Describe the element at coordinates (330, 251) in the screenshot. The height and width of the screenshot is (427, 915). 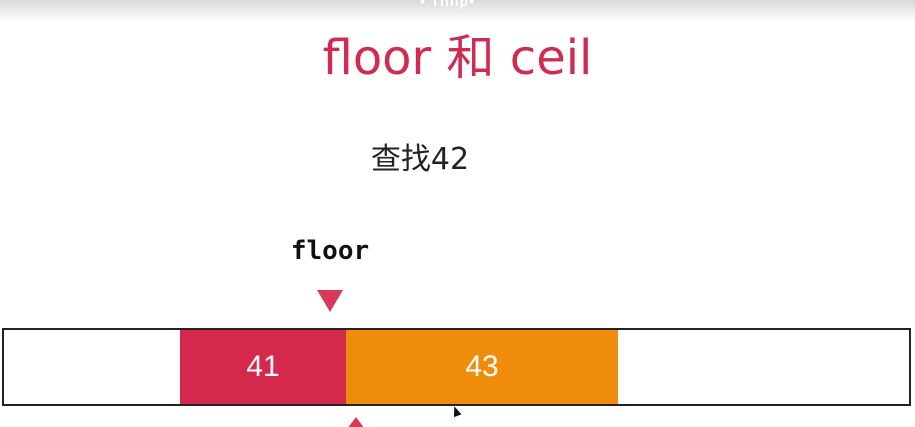
I see `floor-label: floor` at that location.